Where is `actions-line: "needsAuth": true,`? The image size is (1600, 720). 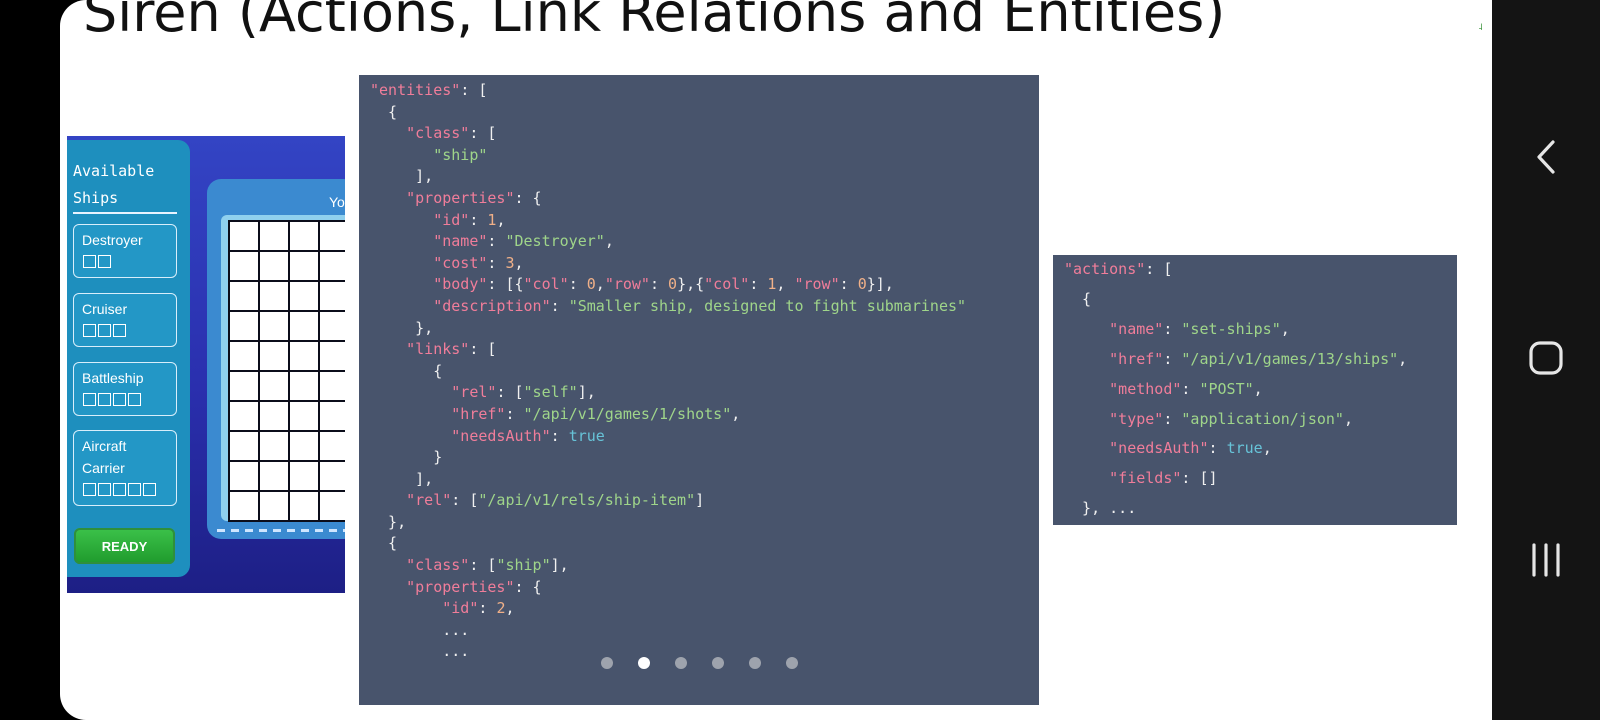 actions-line: "needsAuth": true, is located at coordinates (1190, 448).